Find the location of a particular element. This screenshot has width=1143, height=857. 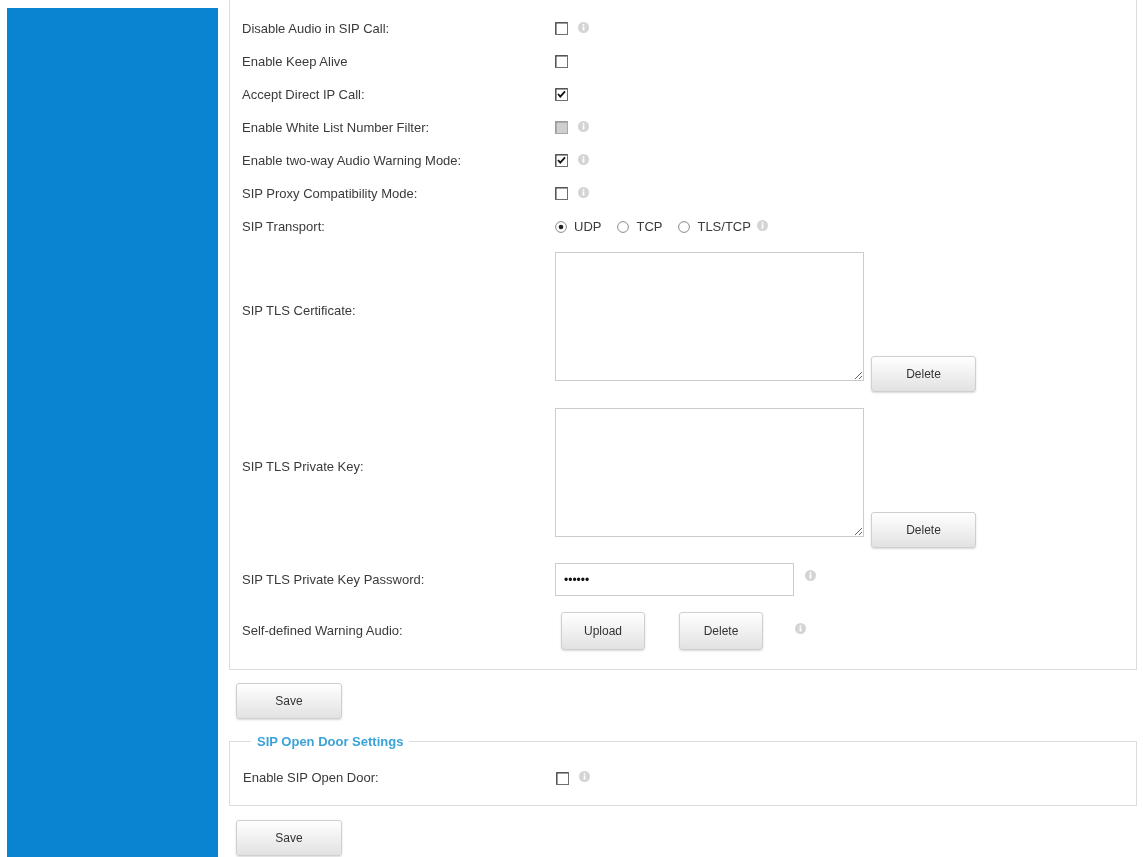

field-label: Self-defined Warning Audio: is located at coordinates (322, 631).